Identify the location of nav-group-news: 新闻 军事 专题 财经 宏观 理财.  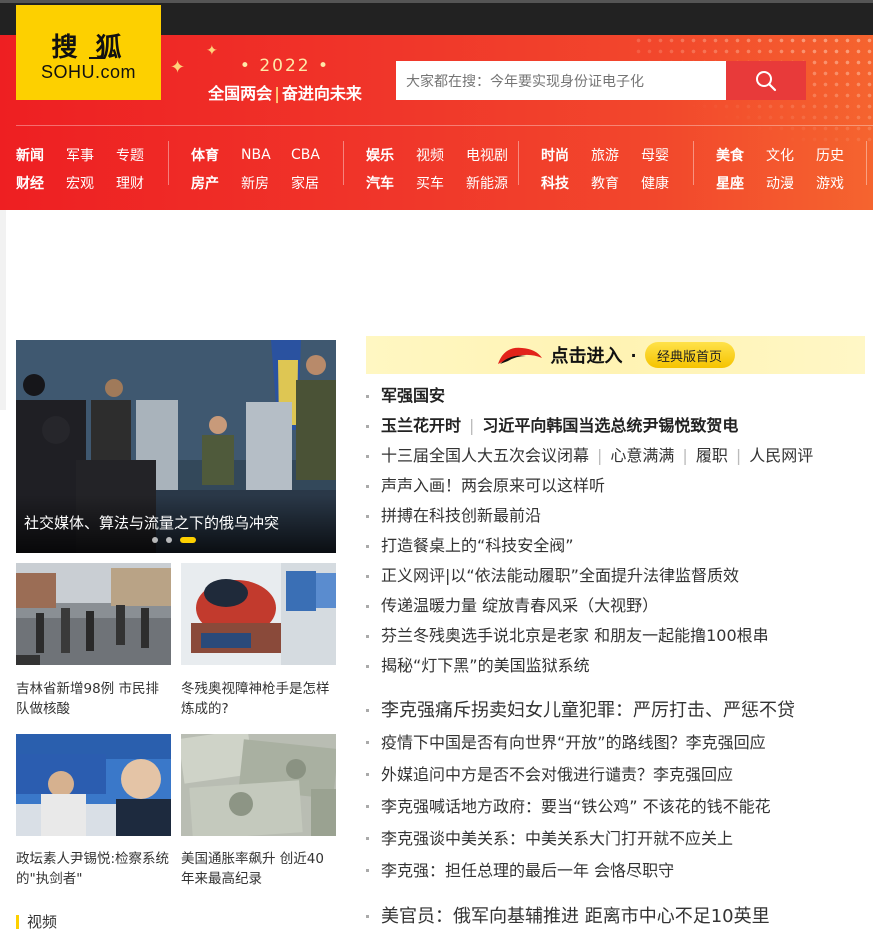
(91, 169).